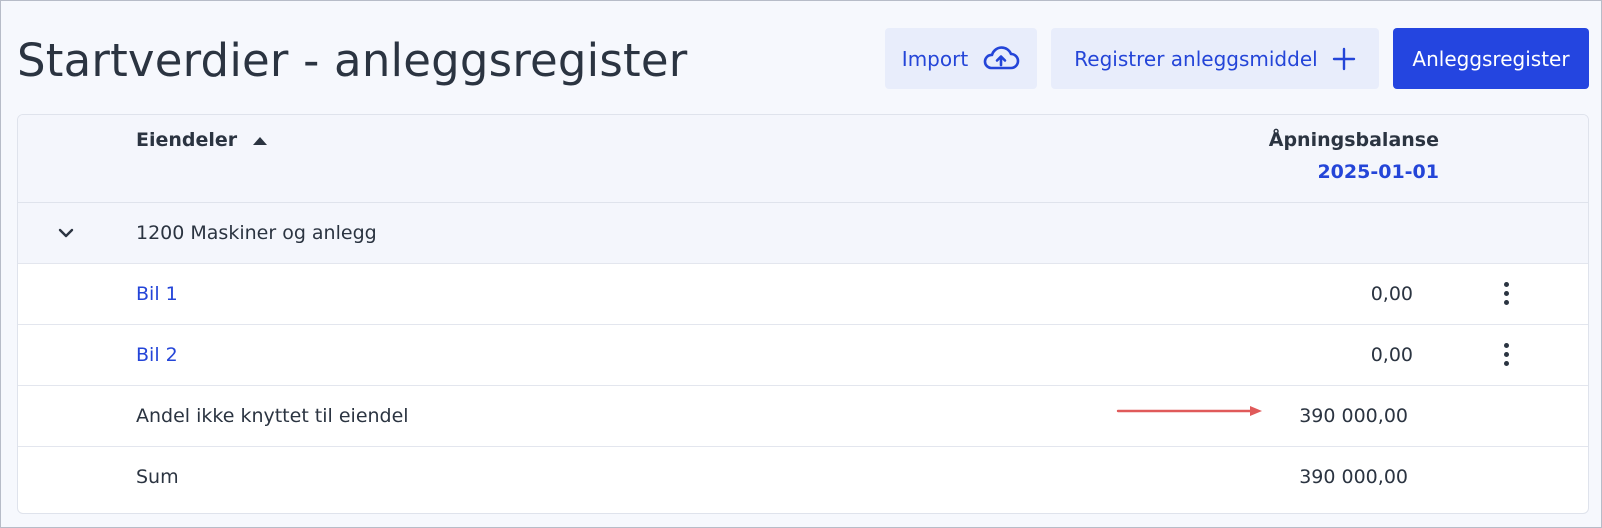 Image resolution: width=1602 pixels, height=528 pixels. I want to click on group-row: 1200 Maskiner og anlegg, so click(803, 233).